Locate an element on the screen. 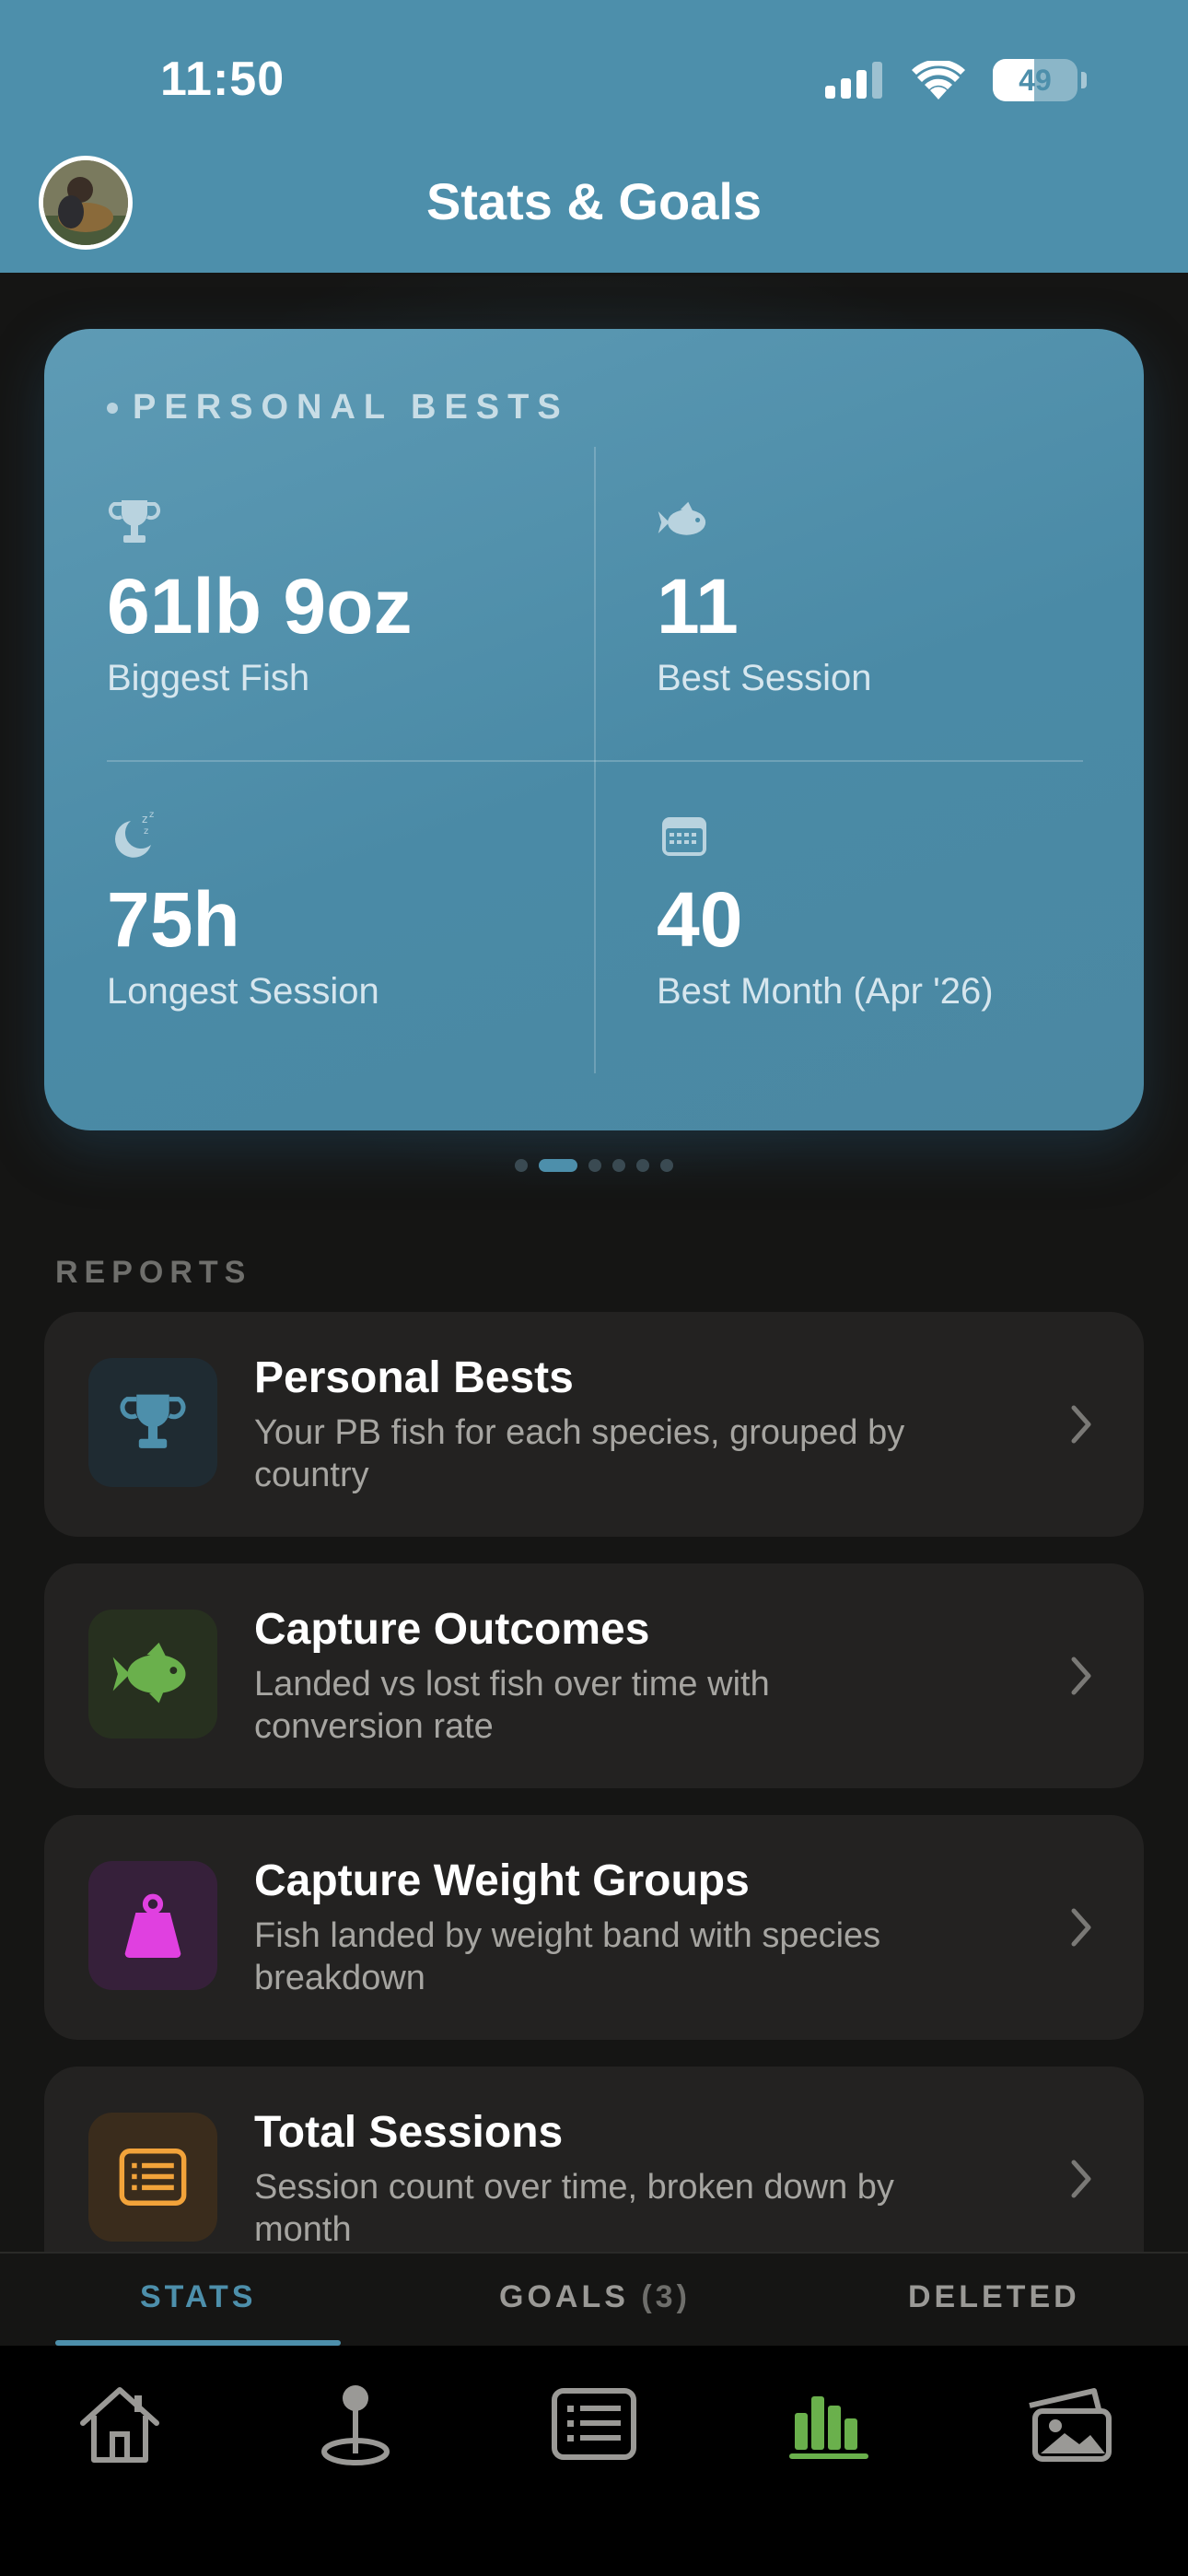 The height and width of the screenshot is (2576, 1188). stat-best-session: 11 Best Session is located at coordinates (887, 597).